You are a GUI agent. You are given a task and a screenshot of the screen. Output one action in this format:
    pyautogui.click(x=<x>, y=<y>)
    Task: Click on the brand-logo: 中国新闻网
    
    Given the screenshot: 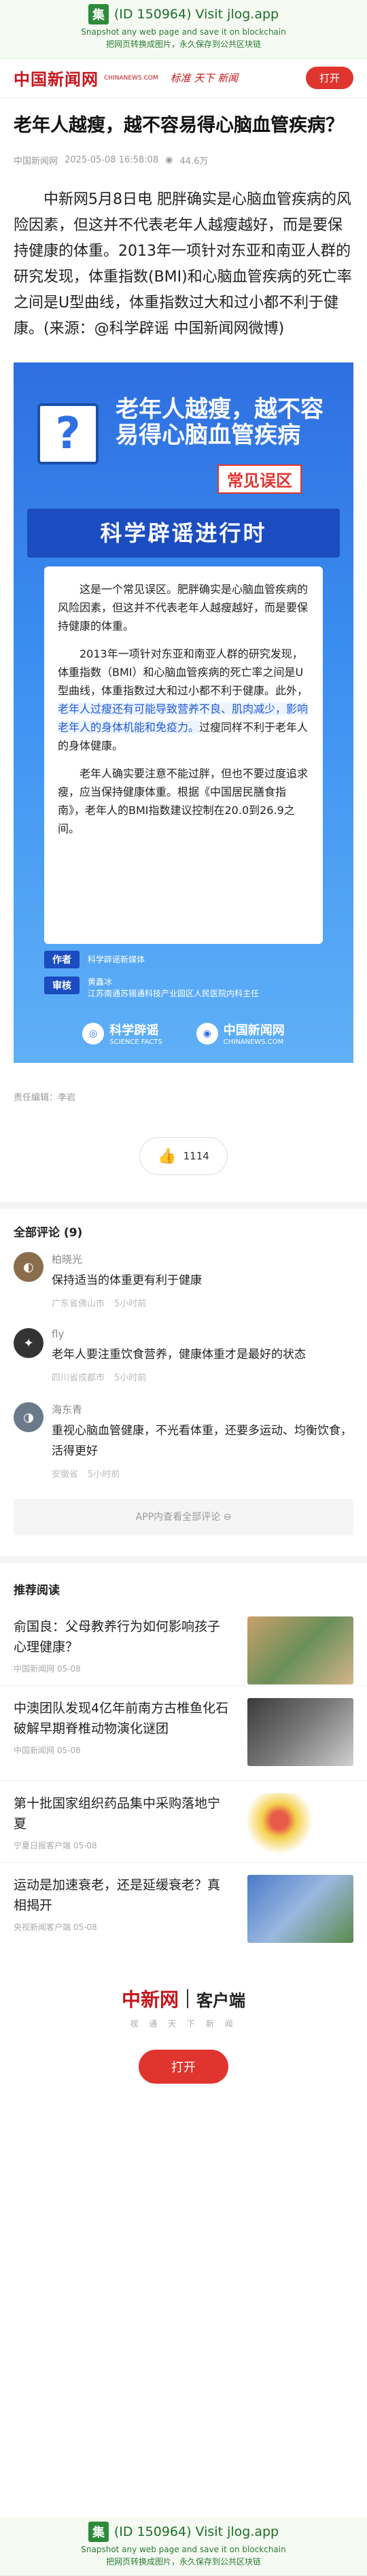 What is the action you would take?
    pyautogui.click(x=56, y=79)
    